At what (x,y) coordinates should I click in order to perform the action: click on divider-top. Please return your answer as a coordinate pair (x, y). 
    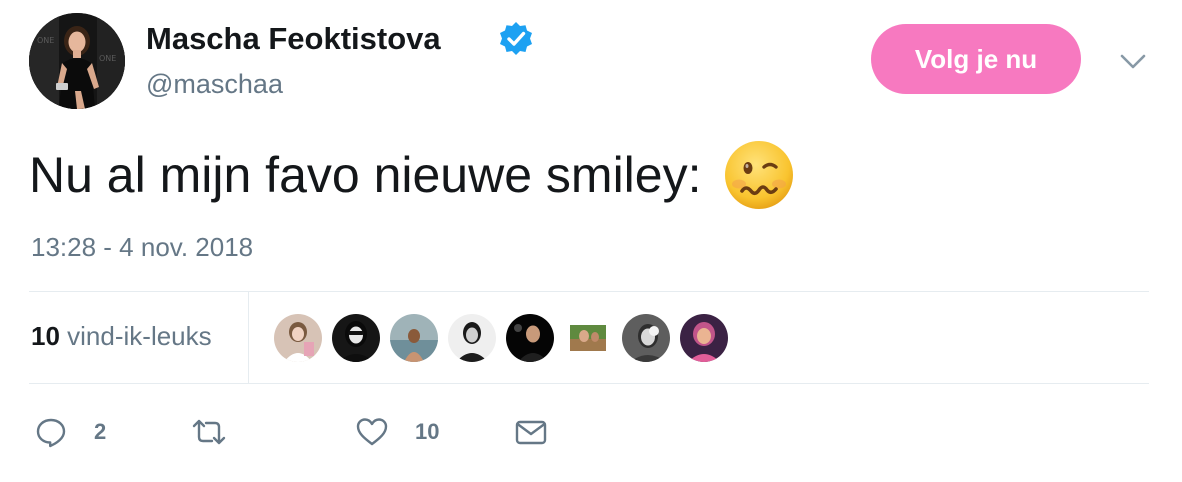
    Looking at the image, I should click on (589, 291).